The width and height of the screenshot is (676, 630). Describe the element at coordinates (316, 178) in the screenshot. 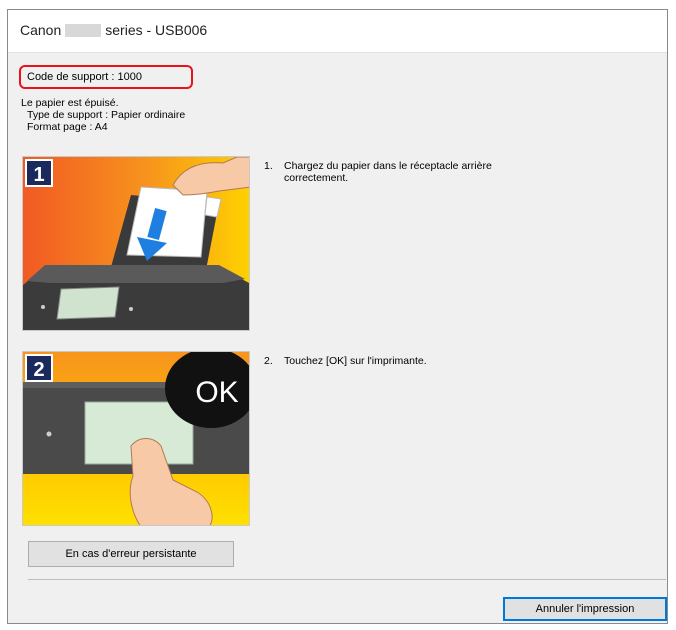

I see `step1-text-line2: correctement.` at that location.